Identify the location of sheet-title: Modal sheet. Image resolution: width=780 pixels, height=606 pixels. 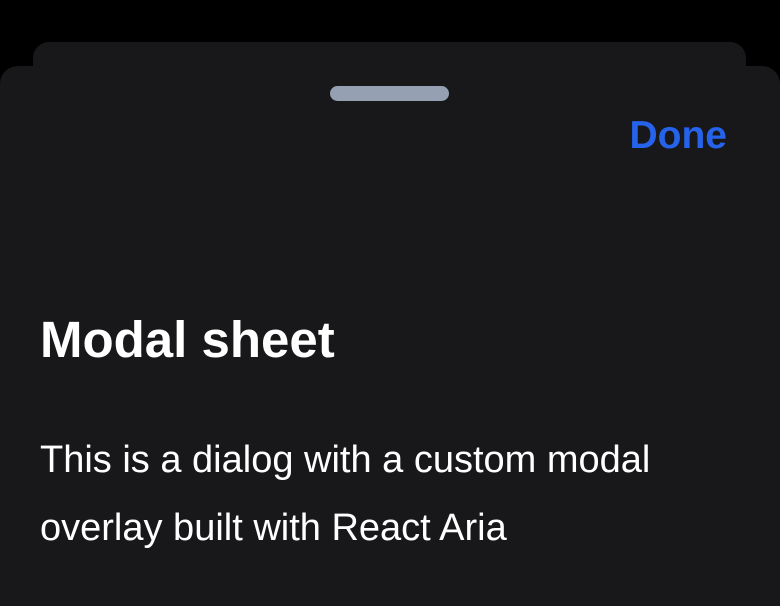
(187, 339).